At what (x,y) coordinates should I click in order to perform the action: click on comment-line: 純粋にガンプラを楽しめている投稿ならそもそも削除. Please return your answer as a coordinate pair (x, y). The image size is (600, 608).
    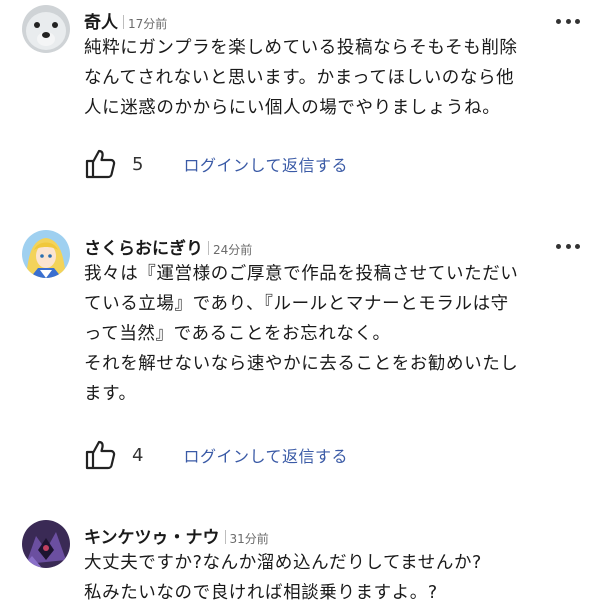
    Looking at the image, I should click on (301, 48).